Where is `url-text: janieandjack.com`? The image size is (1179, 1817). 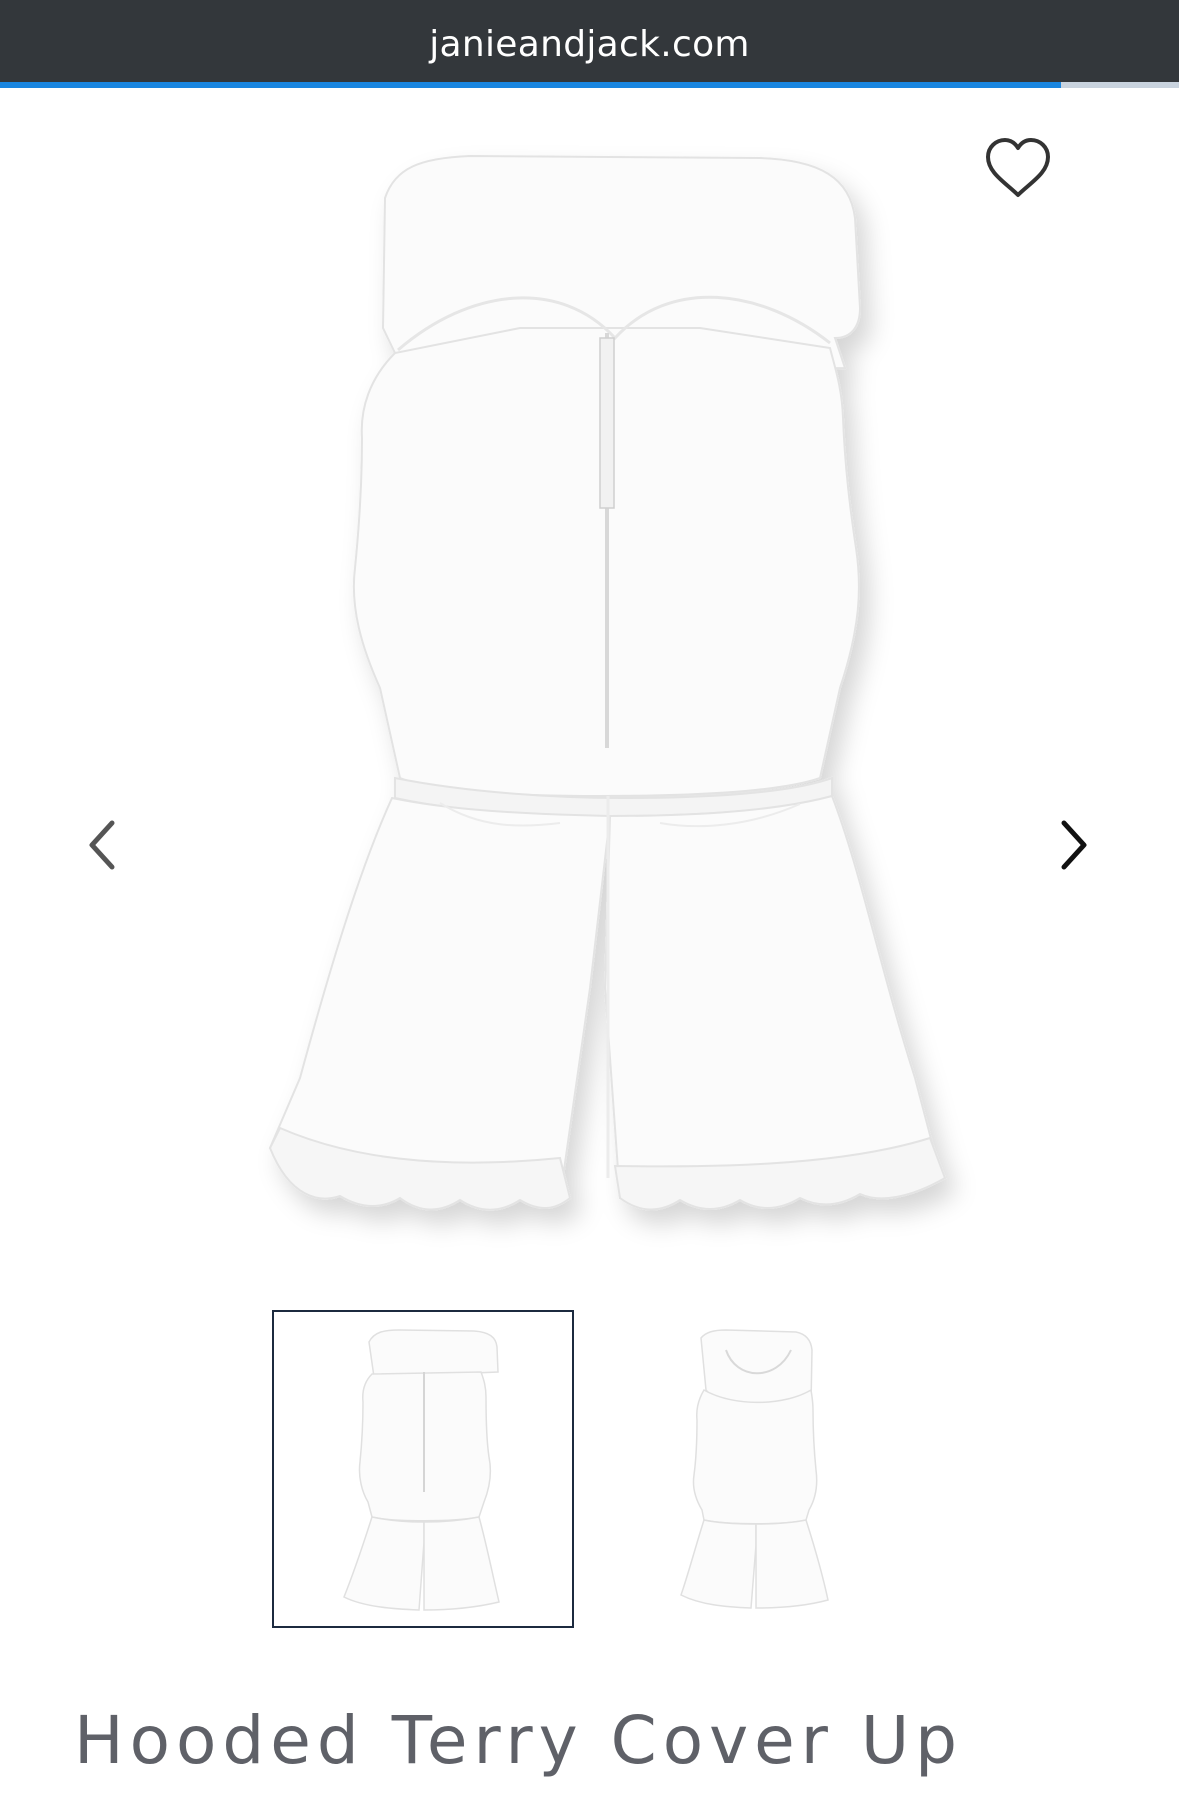
url-text: janieandjack.com is located at coordinates (589, 44).